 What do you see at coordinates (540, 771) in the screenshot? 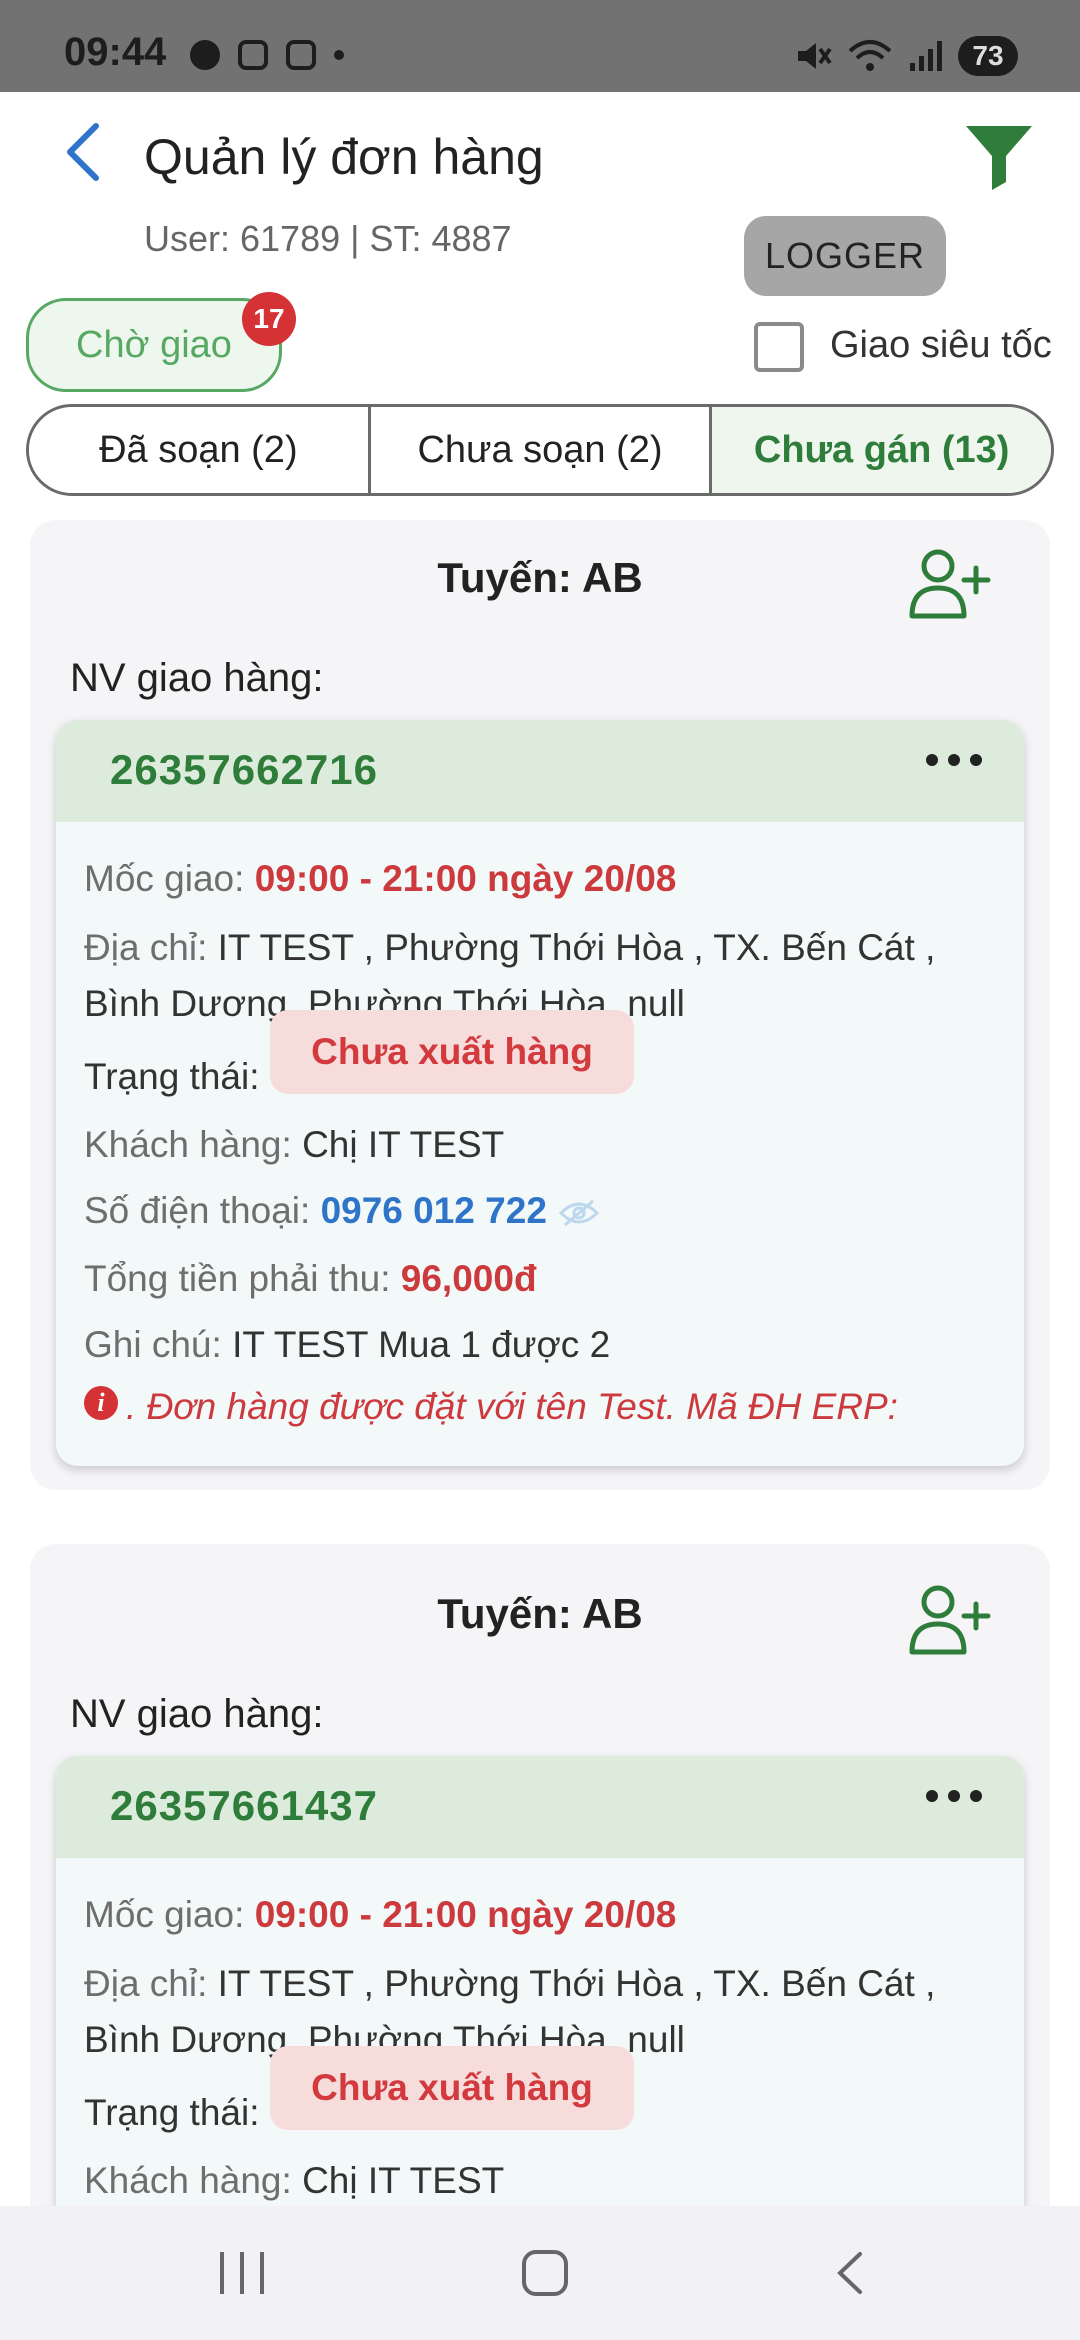
I see `order-card-header: 26357662716` at bounding box center [540, 771].